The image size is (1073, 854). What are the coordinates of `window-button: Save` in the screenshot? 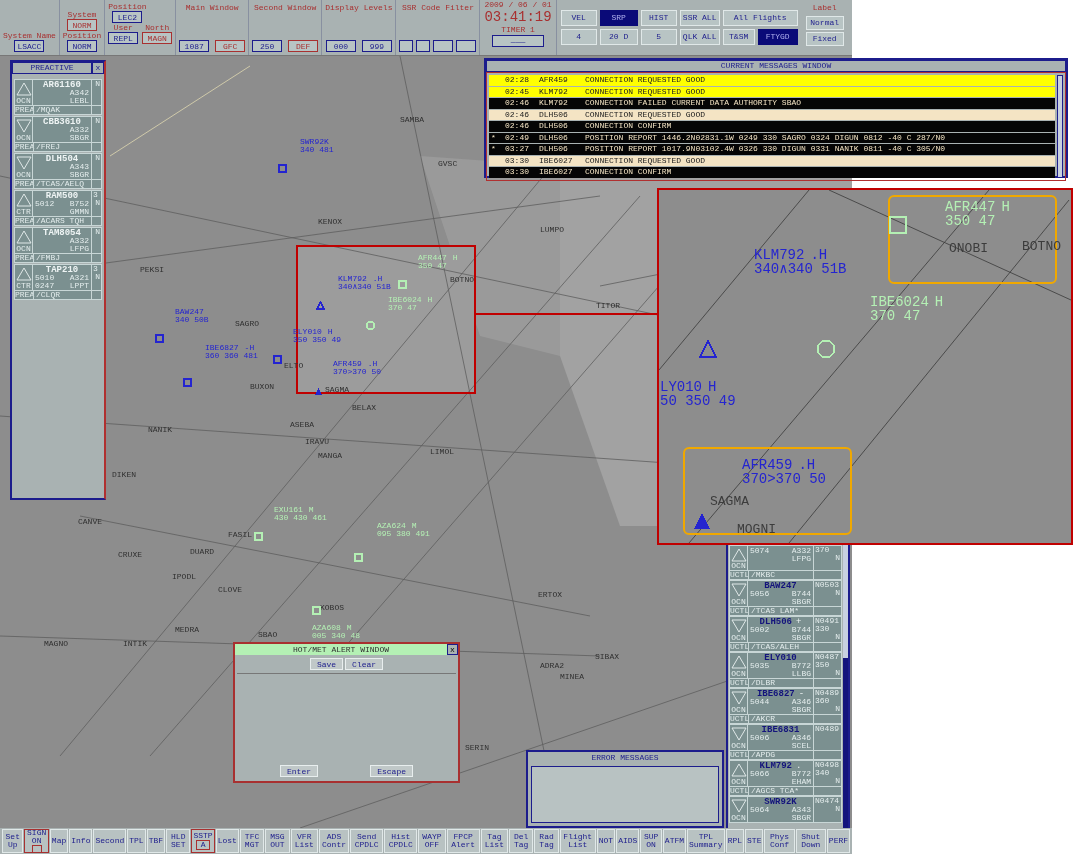 It's located at (326, 664).